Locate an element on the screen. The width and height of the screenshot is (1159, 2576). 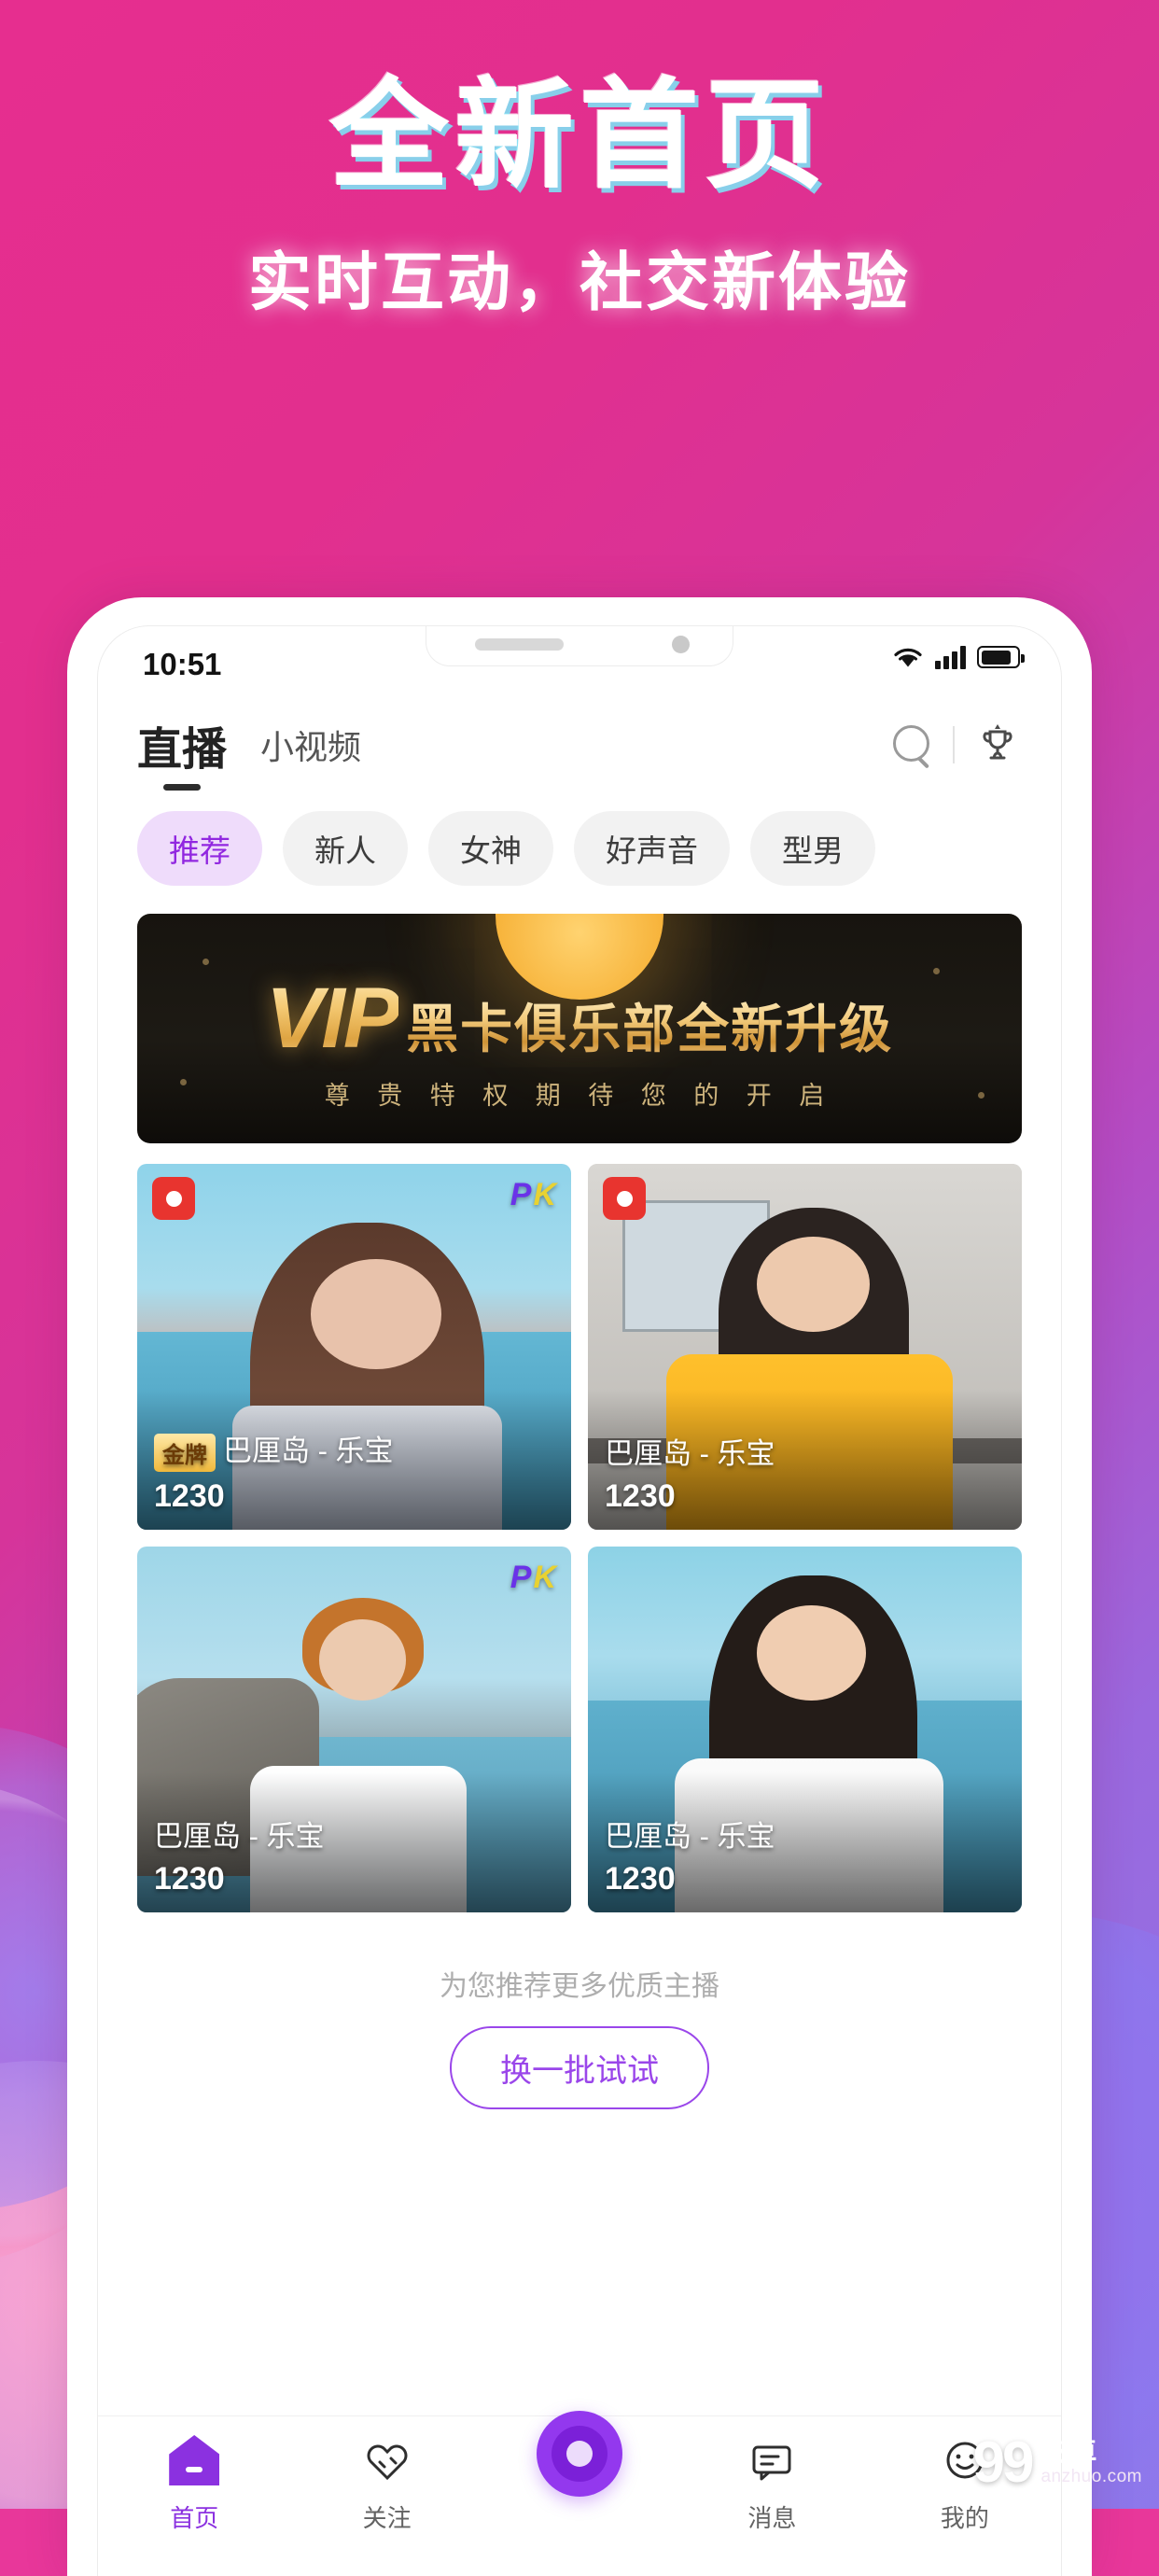
live-card: PK 金牌 巴厘岛 - 乐宝 1230 is located at coordinates (354, 1347).